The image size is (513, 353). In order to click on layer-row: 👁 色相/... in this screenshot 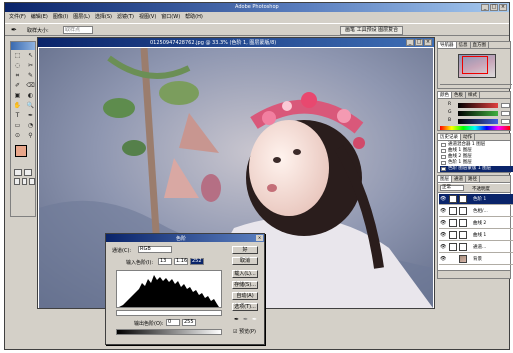, I will do `click(476, 211)`.